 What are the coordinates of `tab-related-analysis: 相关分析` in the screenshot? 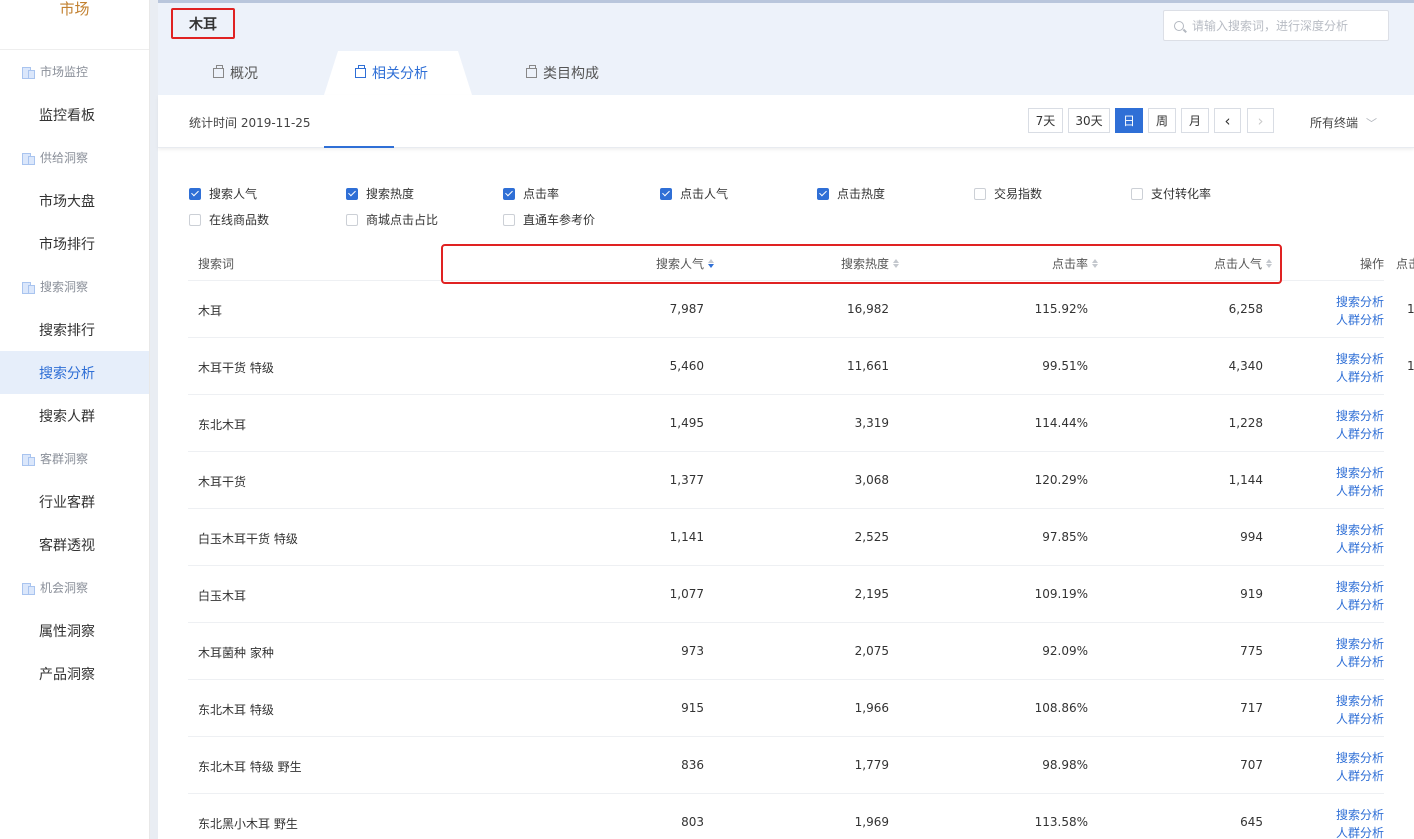 It's located at (391, 73).